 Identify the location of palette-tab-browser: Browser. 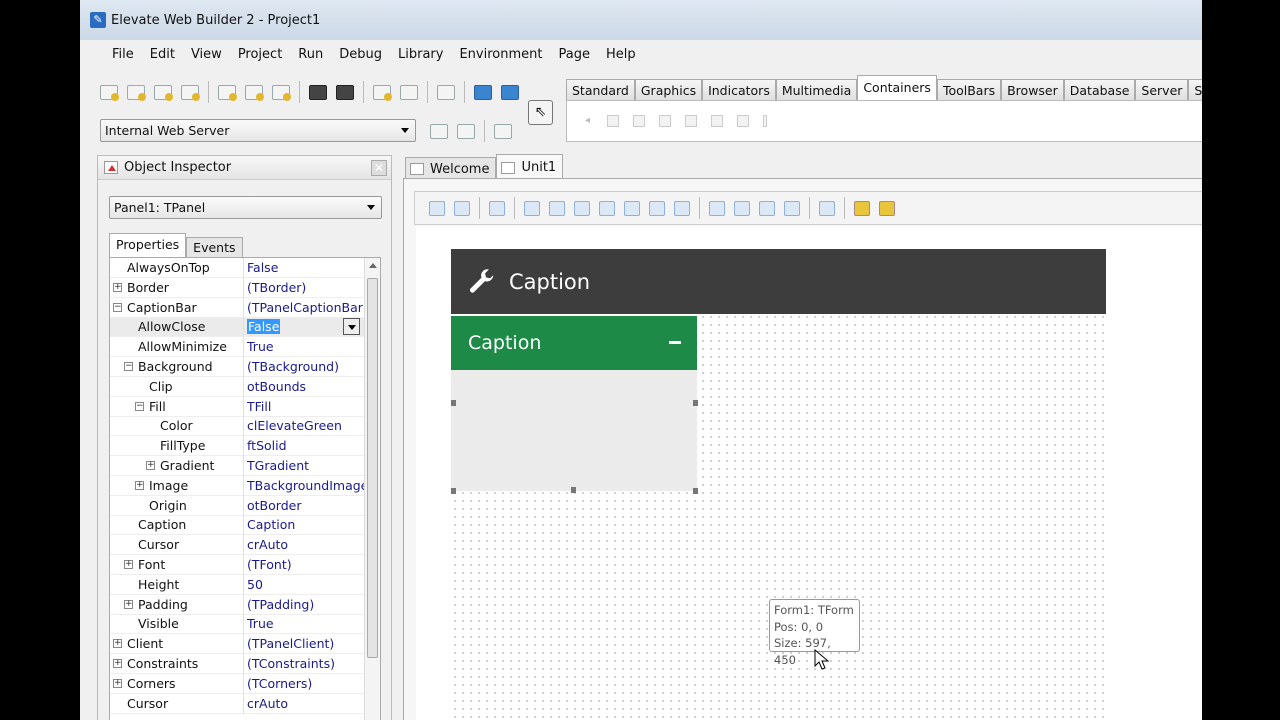
(1032, 90).